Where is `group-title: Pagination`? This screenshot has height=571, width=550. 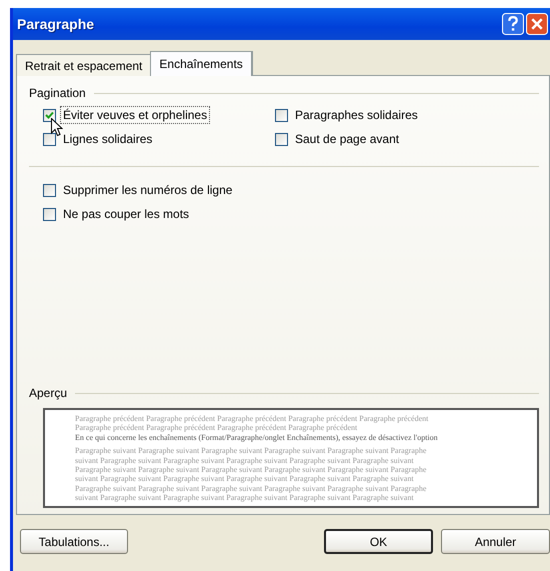
group-title: Pagination is located at coordinates (57, 93).